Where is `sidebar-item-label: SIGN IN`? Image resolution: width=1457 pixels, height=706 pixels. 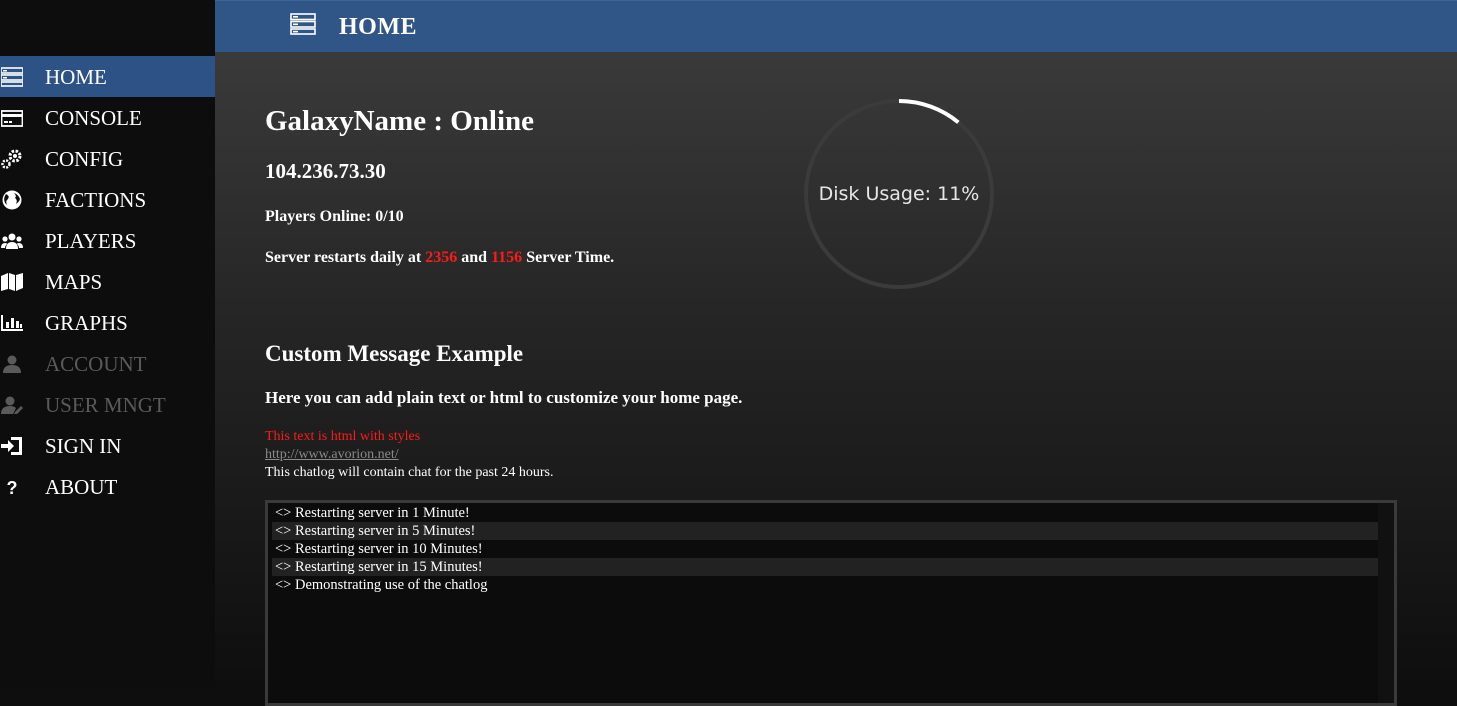
sidebar-item-label: SIGN IN is located at coordinates (83, 446).